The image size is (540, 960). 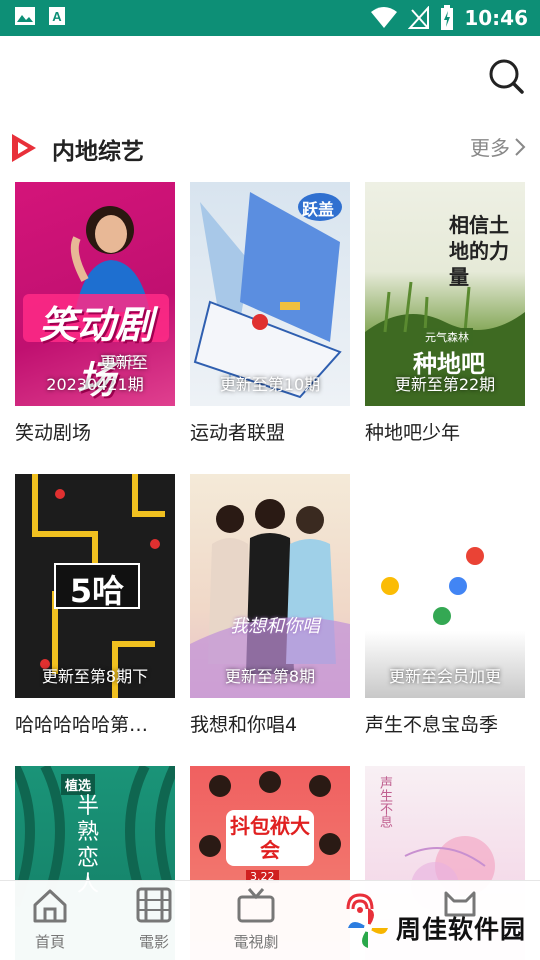 I want to click on show-card: 更新至会员加更 声生不息宝岛季, so click(x=445, y=605).